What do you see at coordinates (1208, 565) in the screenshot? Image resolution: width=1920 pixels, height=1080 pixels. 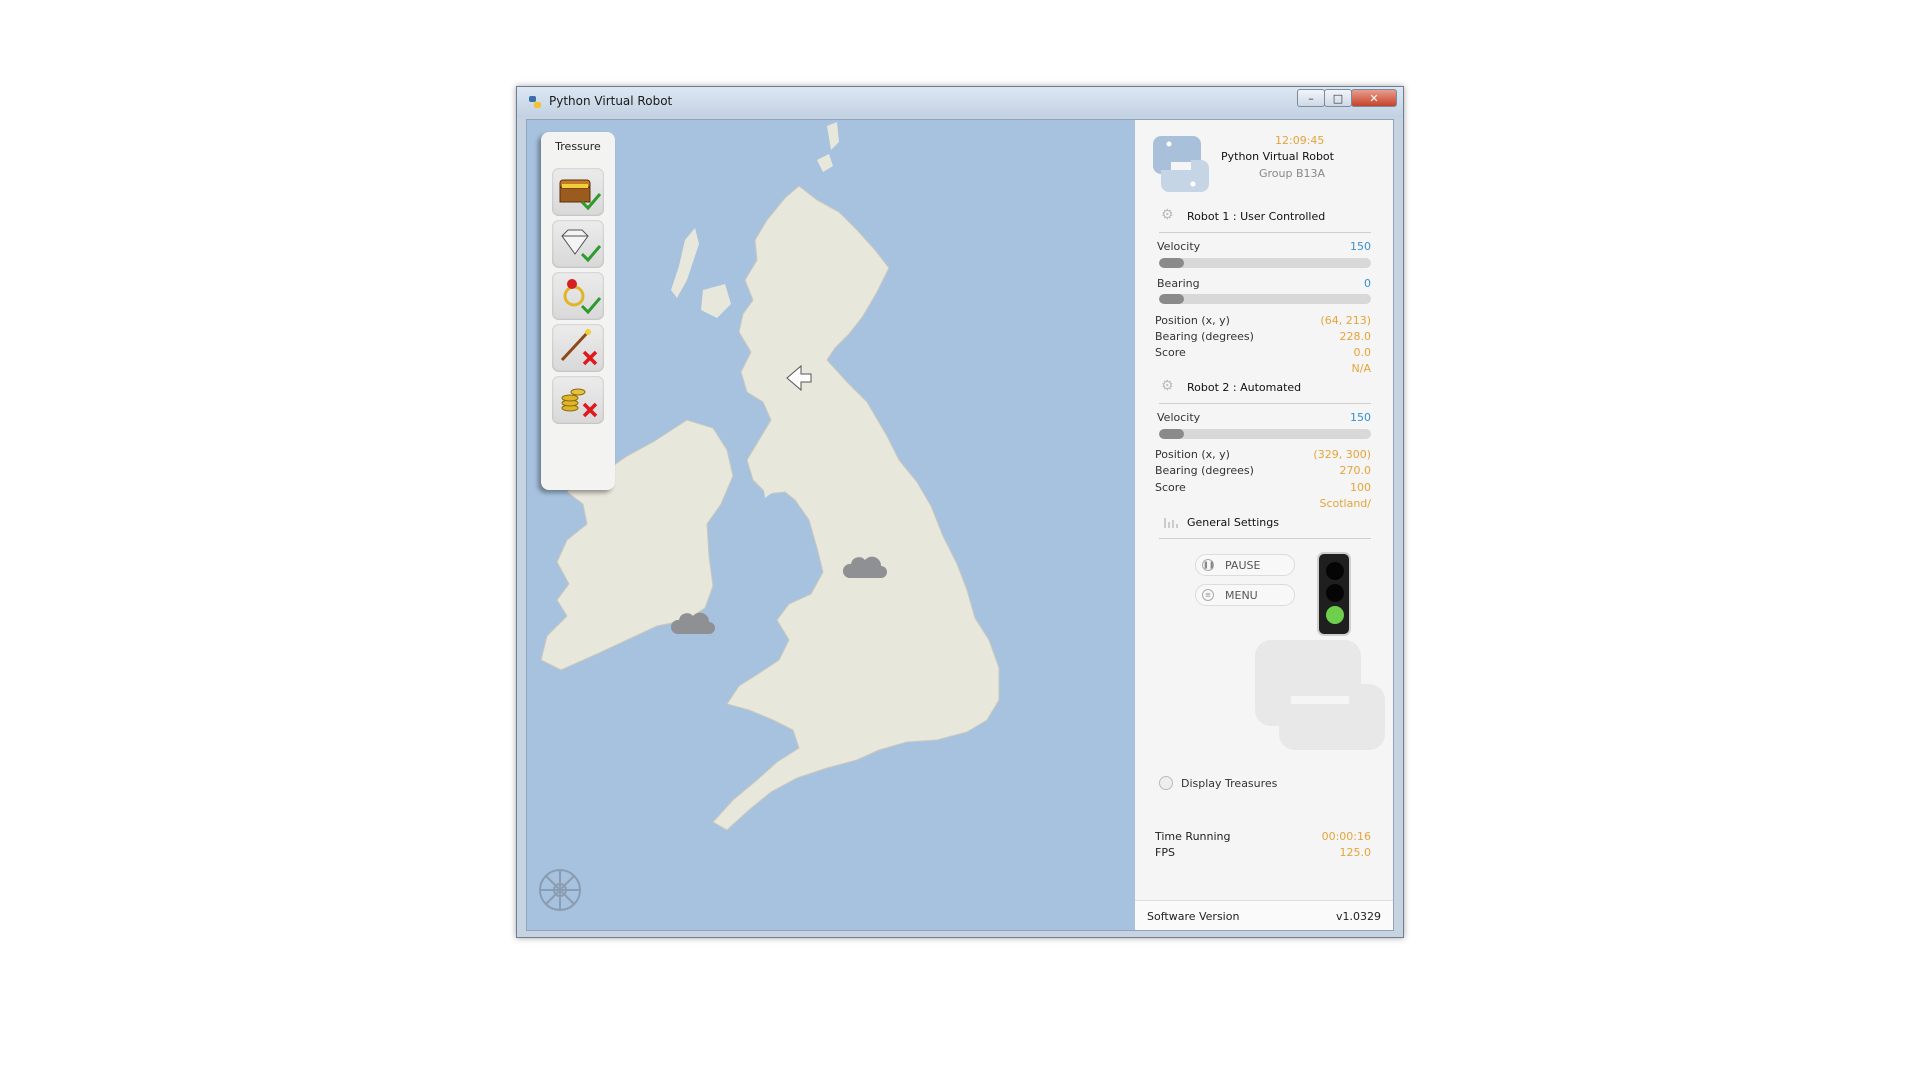 I see `pause-icon: ❚❚` at bounding box center [1208, 565].